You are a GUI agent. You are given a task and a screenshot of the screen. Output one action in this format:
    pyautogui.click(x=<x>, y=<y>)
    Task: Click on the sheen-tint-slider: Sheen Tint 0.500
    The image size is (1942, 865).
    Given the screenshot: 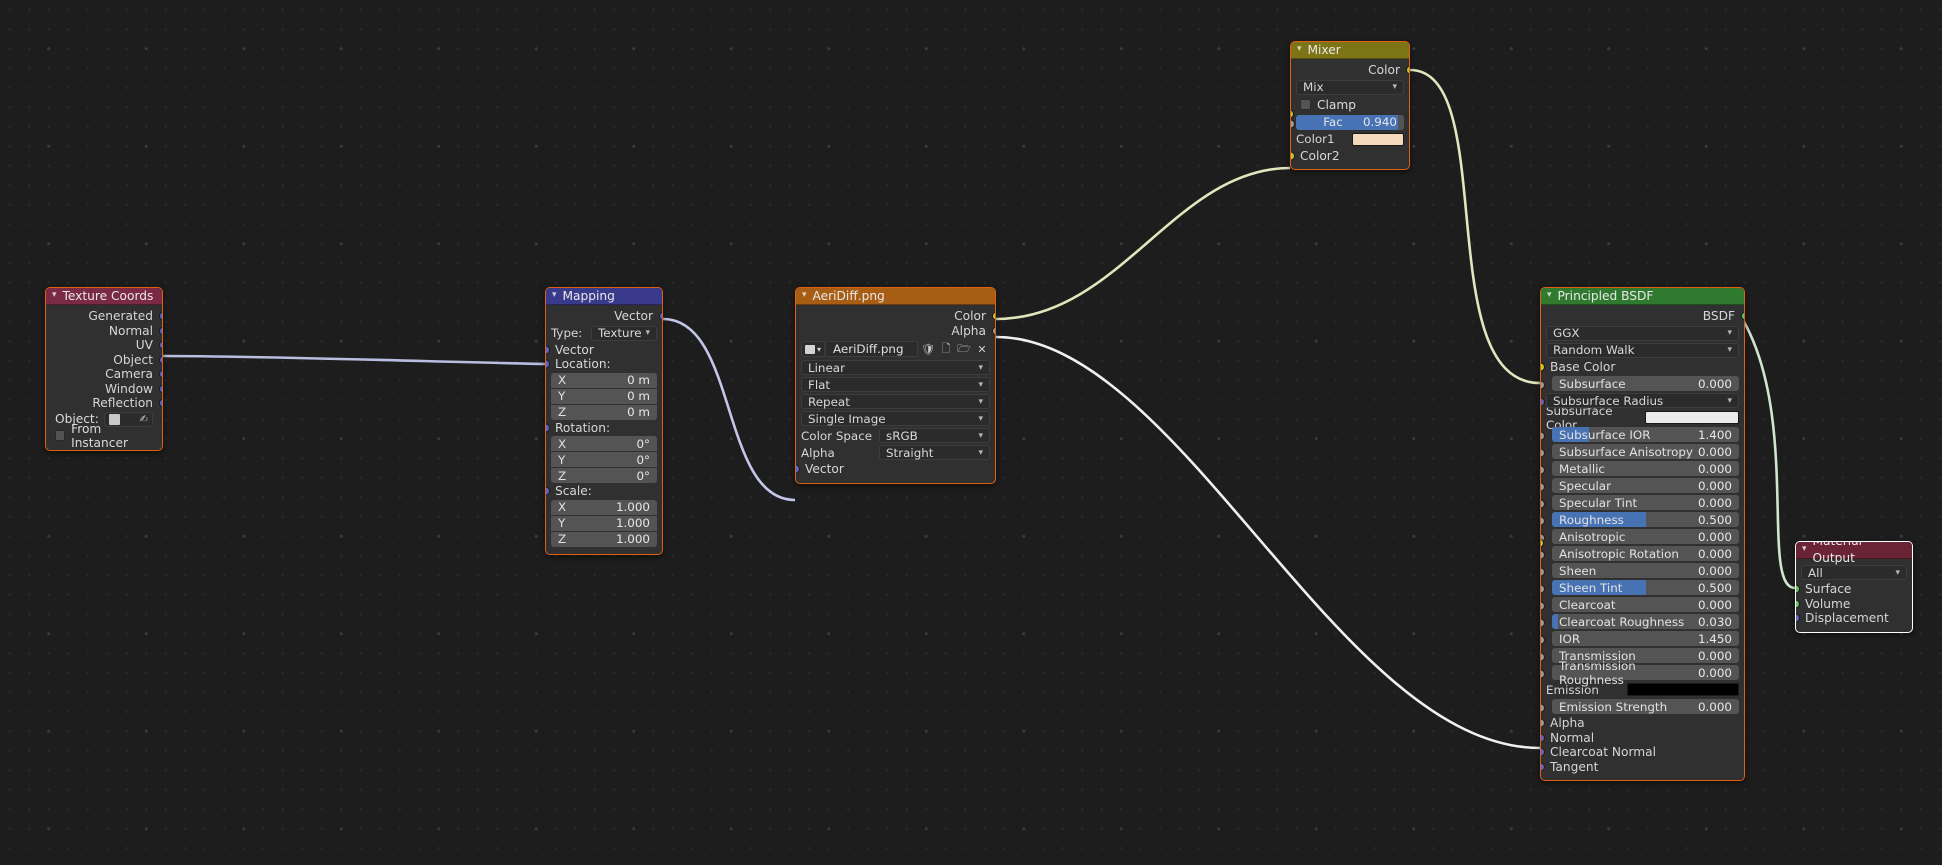 What is the action you would take?
    pyautogui.click(x=1645, y=587)
    